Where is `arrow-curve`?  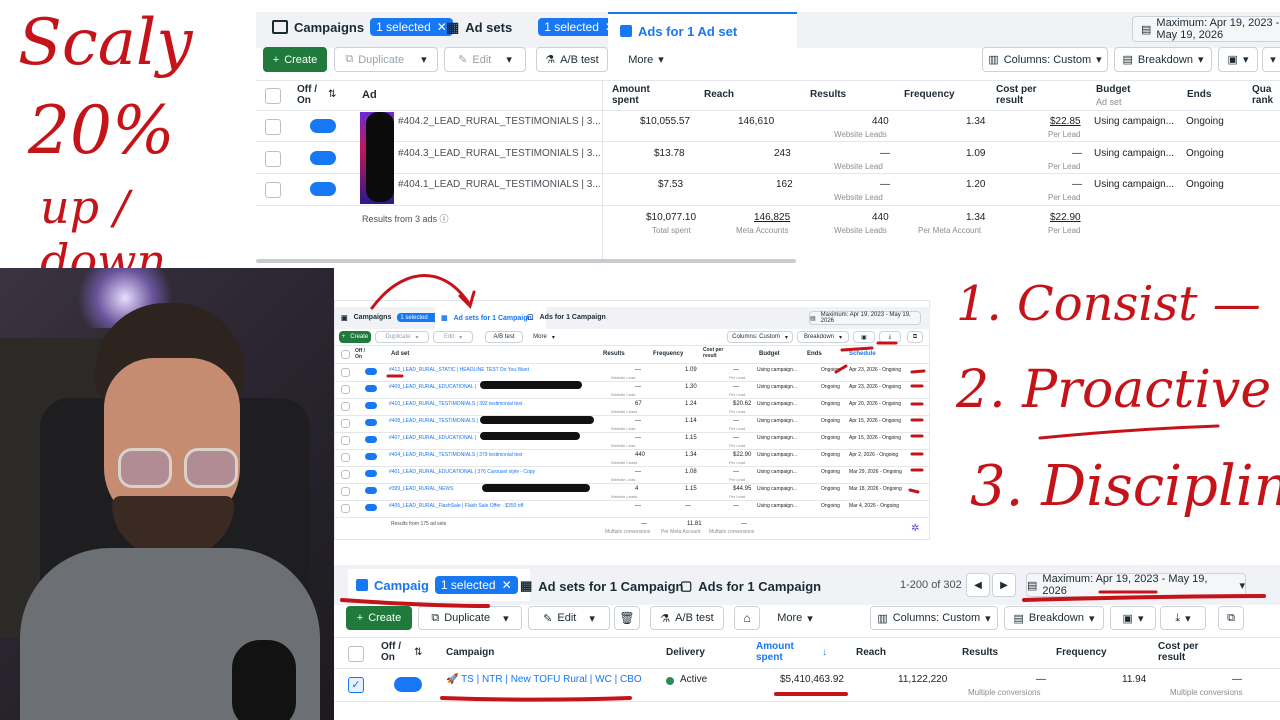 arrow-curve is located at coordinates (420, 292).